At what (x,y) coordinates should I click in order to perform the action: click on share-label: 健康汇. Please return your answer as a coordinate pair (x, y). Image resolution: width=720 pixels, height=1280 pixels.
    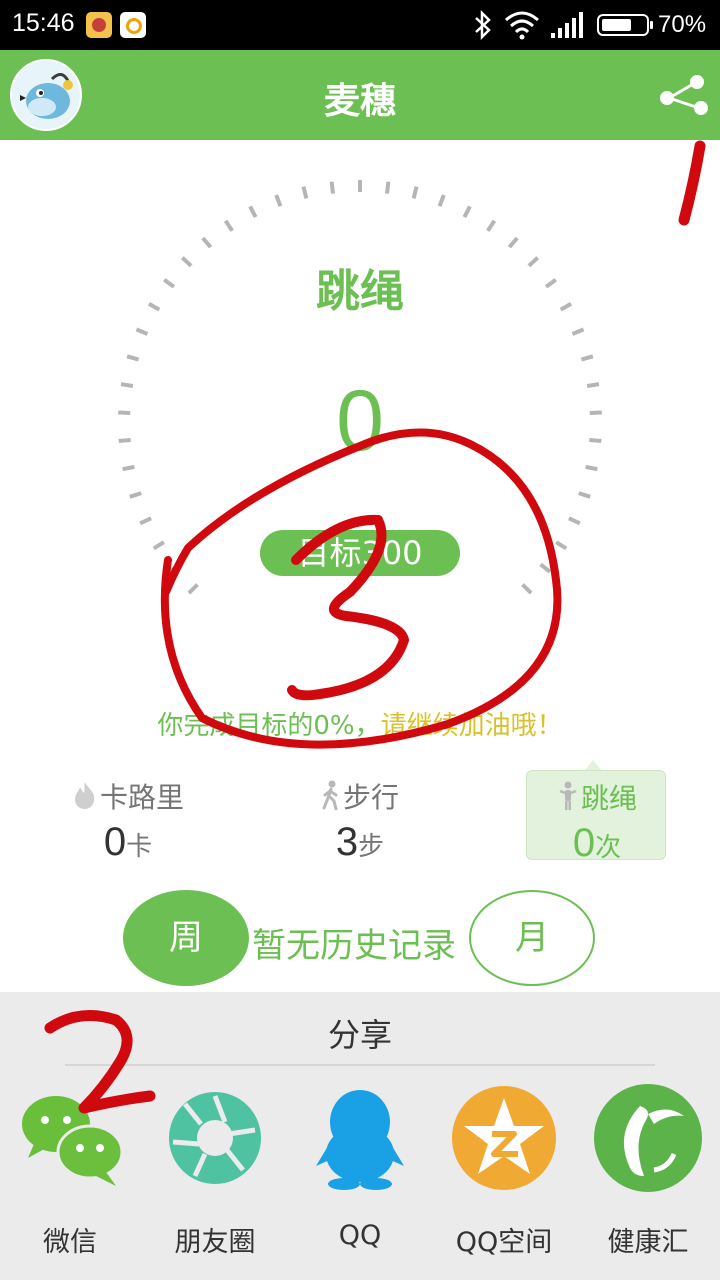
    Looking at the image, I should click on (648, 1242).